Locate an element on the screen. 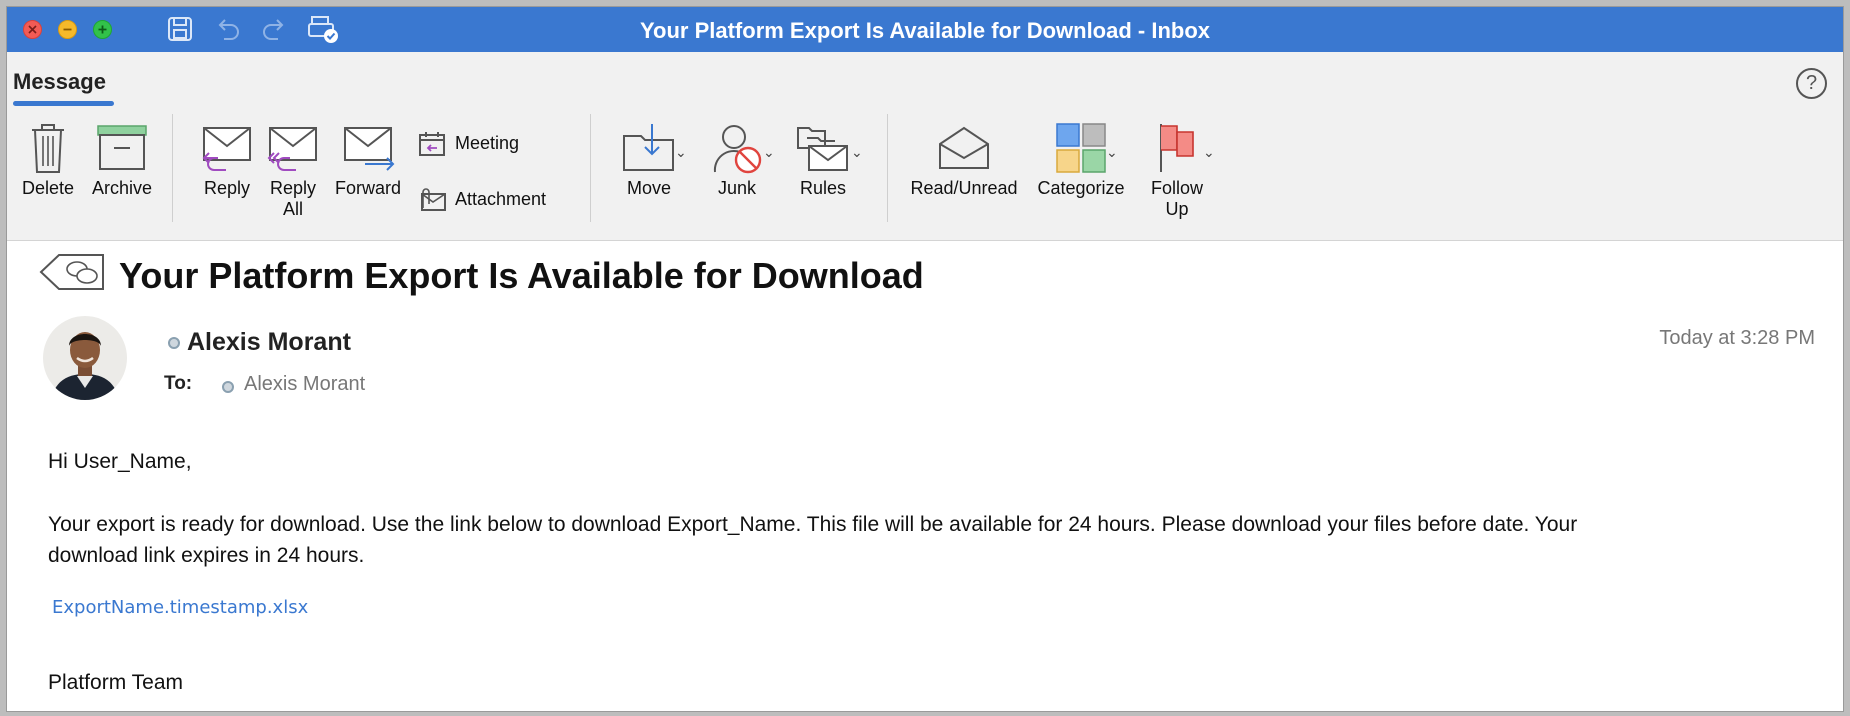 The width and height of the screenshot is (1850, 716). tab-underline is located at coordinates (63, 103).